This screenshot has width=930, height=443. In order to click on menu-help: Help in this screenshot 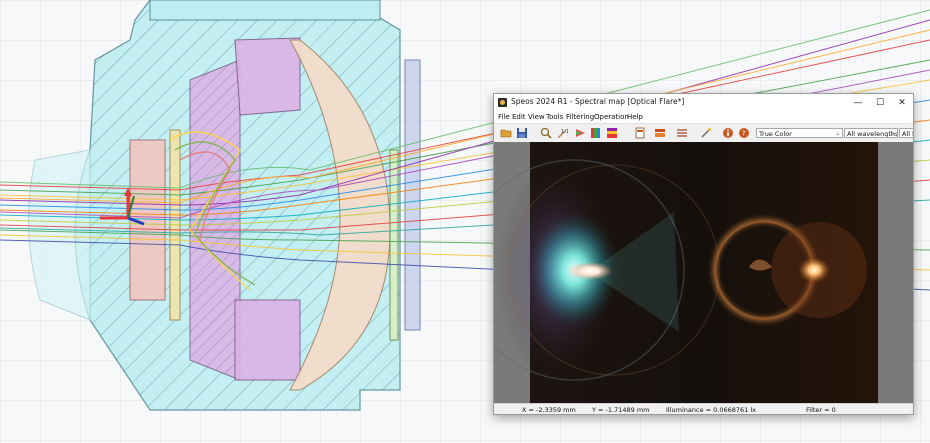, I will do `click(635, 117)`.